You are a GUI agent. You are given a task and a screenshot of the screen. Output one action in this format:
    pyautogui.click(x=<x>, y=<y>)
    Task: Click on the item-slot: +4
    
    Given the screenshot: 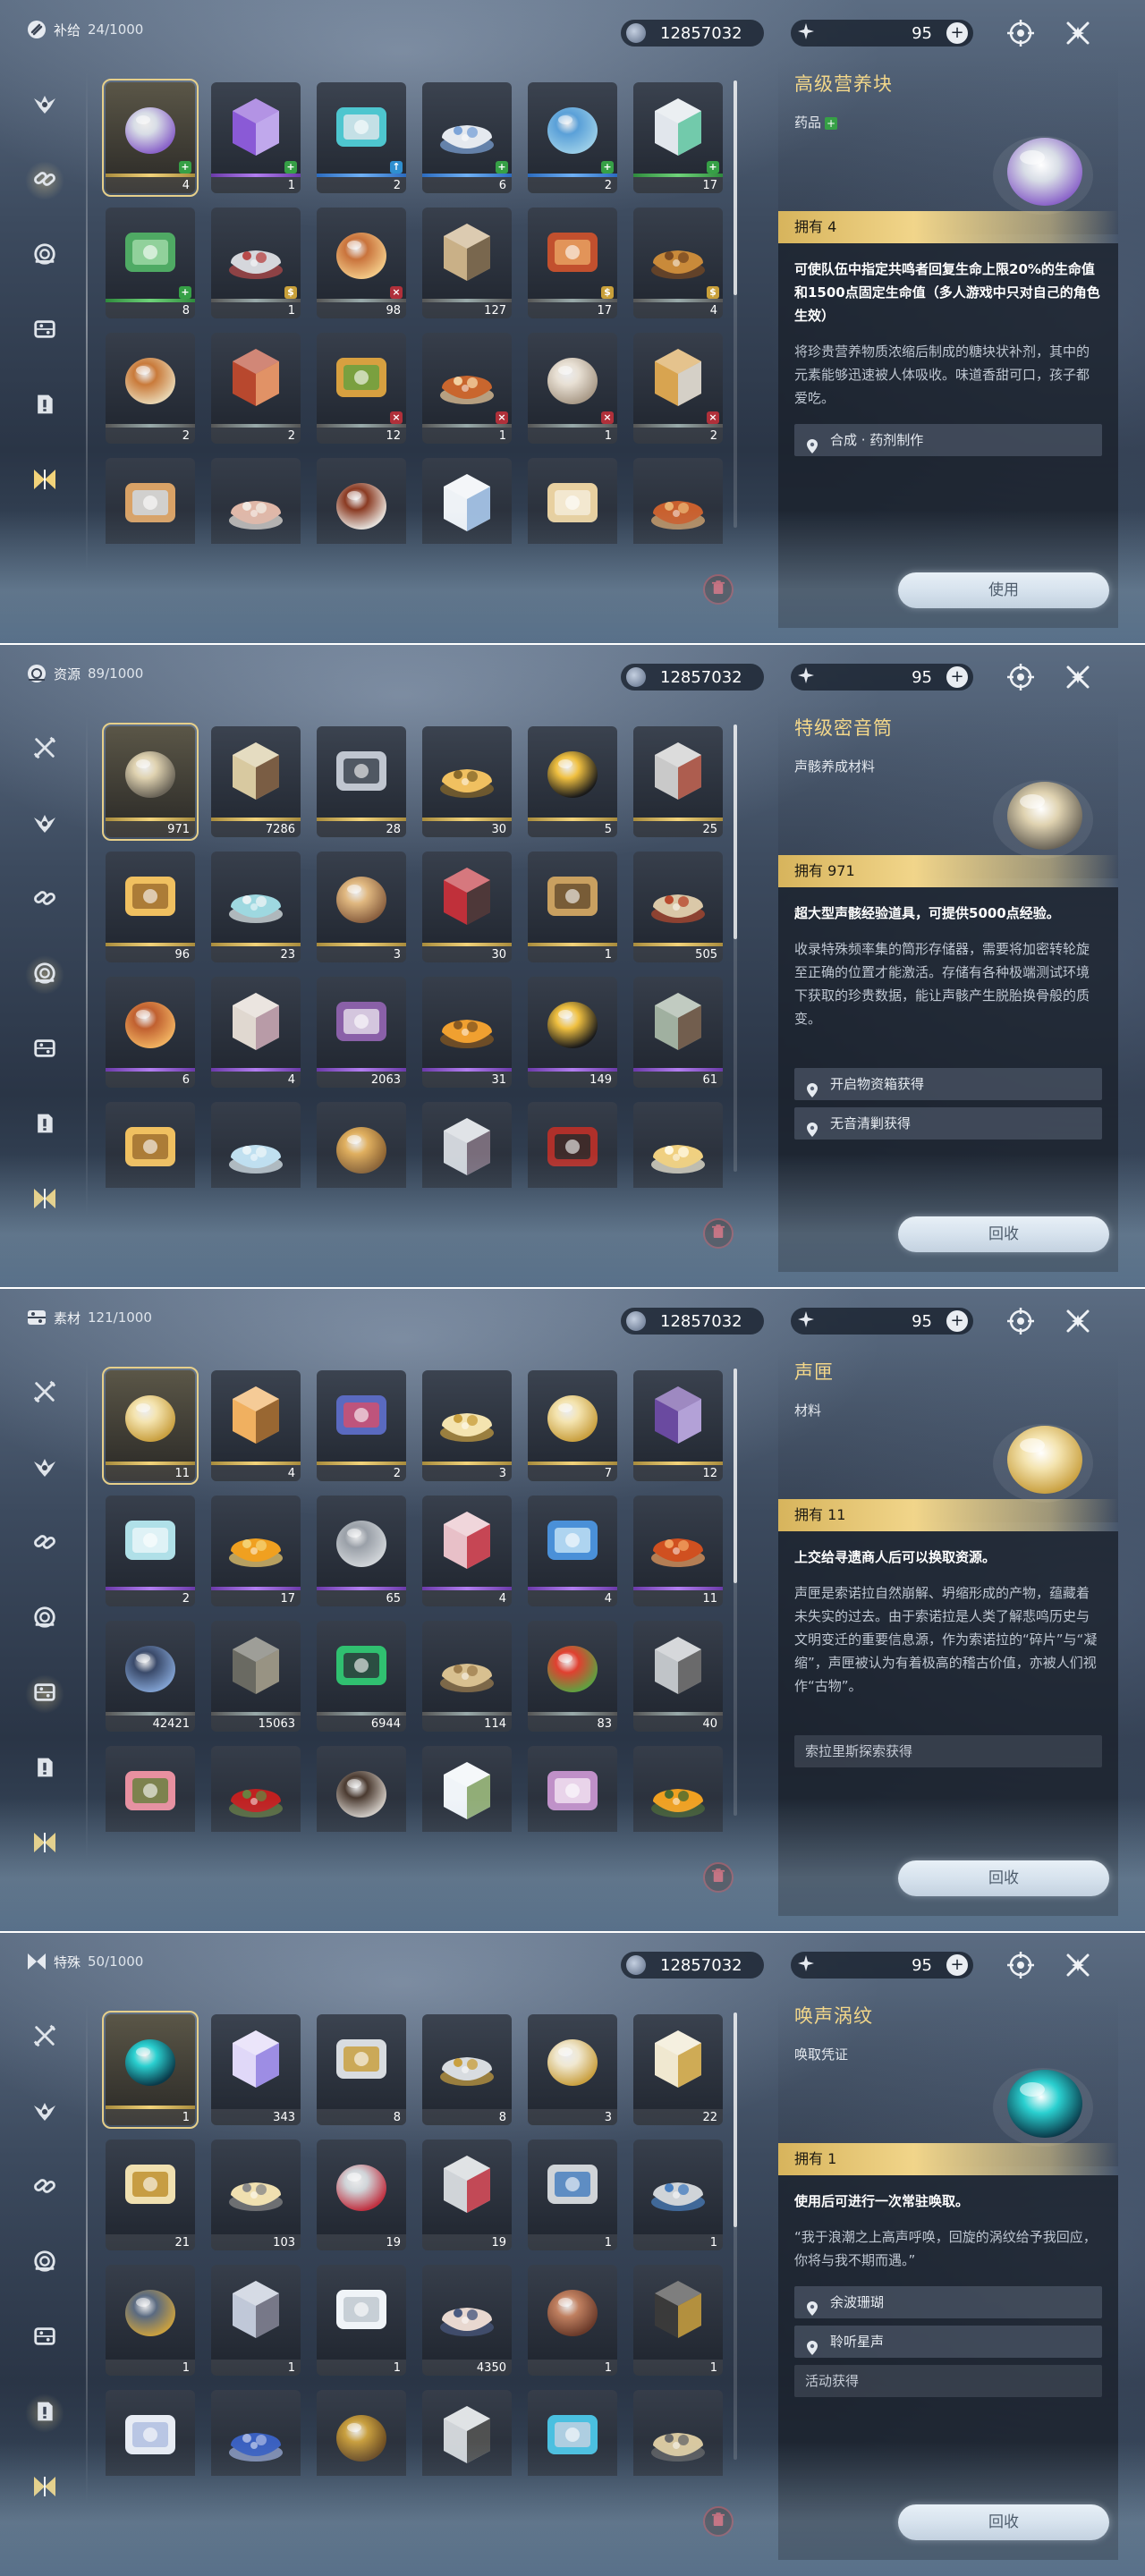 What is the action you would take?
    pyautogui.click(x=150, y=138)
    